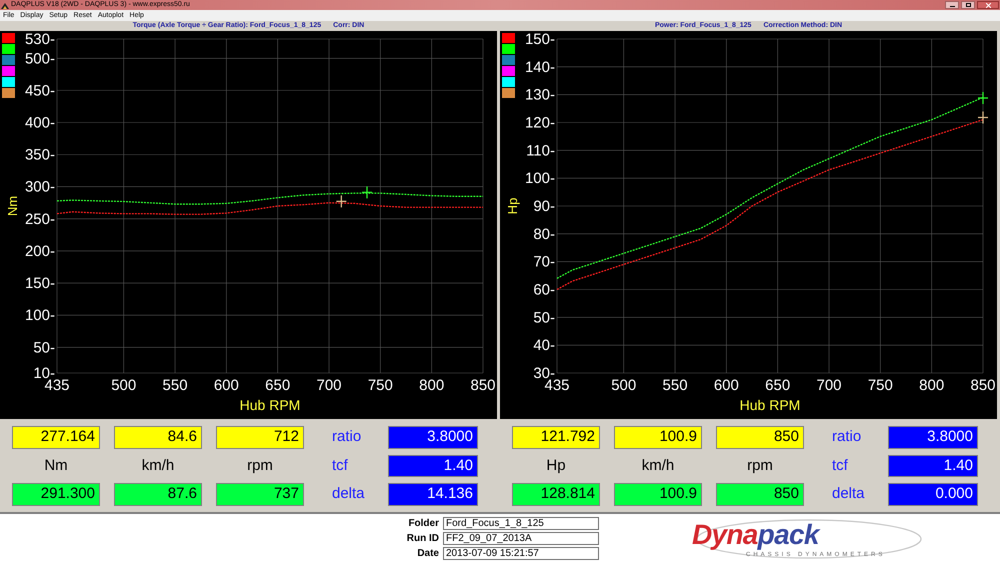 The height and width of the screenshot is (562, 1000). Describe the element at coordinates (5, 5) in the screenshot. I see `app-icon` at that location.